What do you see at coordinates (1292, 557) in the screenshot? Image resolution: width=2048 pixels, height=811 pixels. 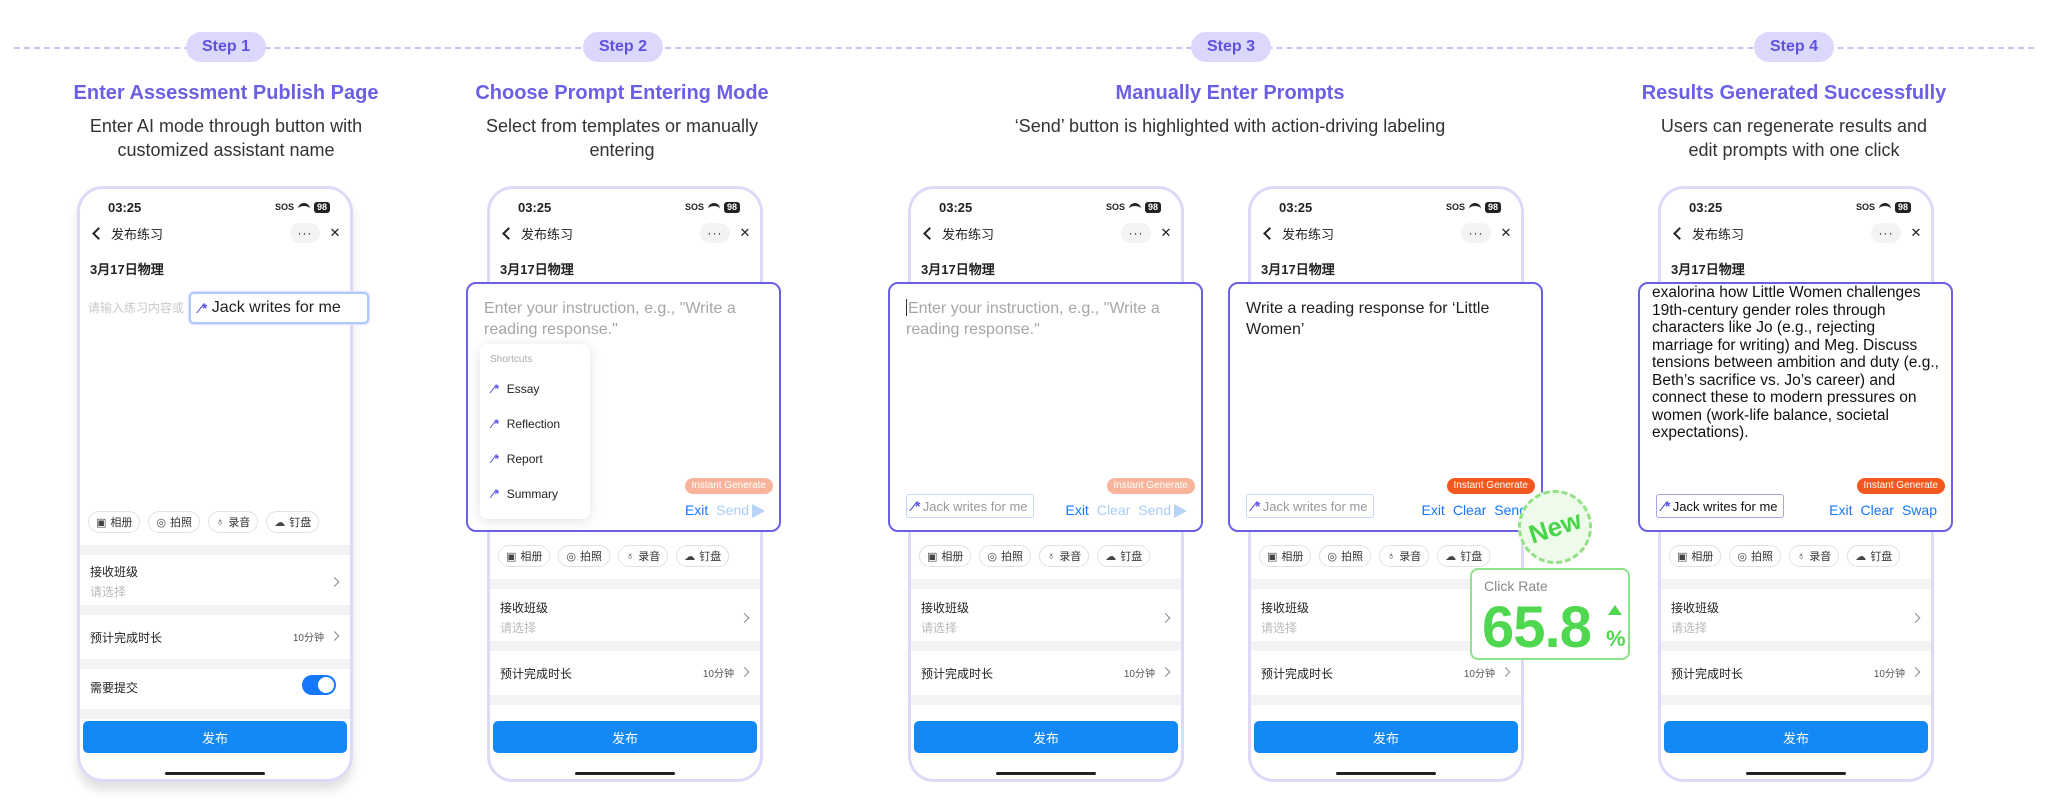 I see `chip-label: 相册` at bounding box center [1292, 557].